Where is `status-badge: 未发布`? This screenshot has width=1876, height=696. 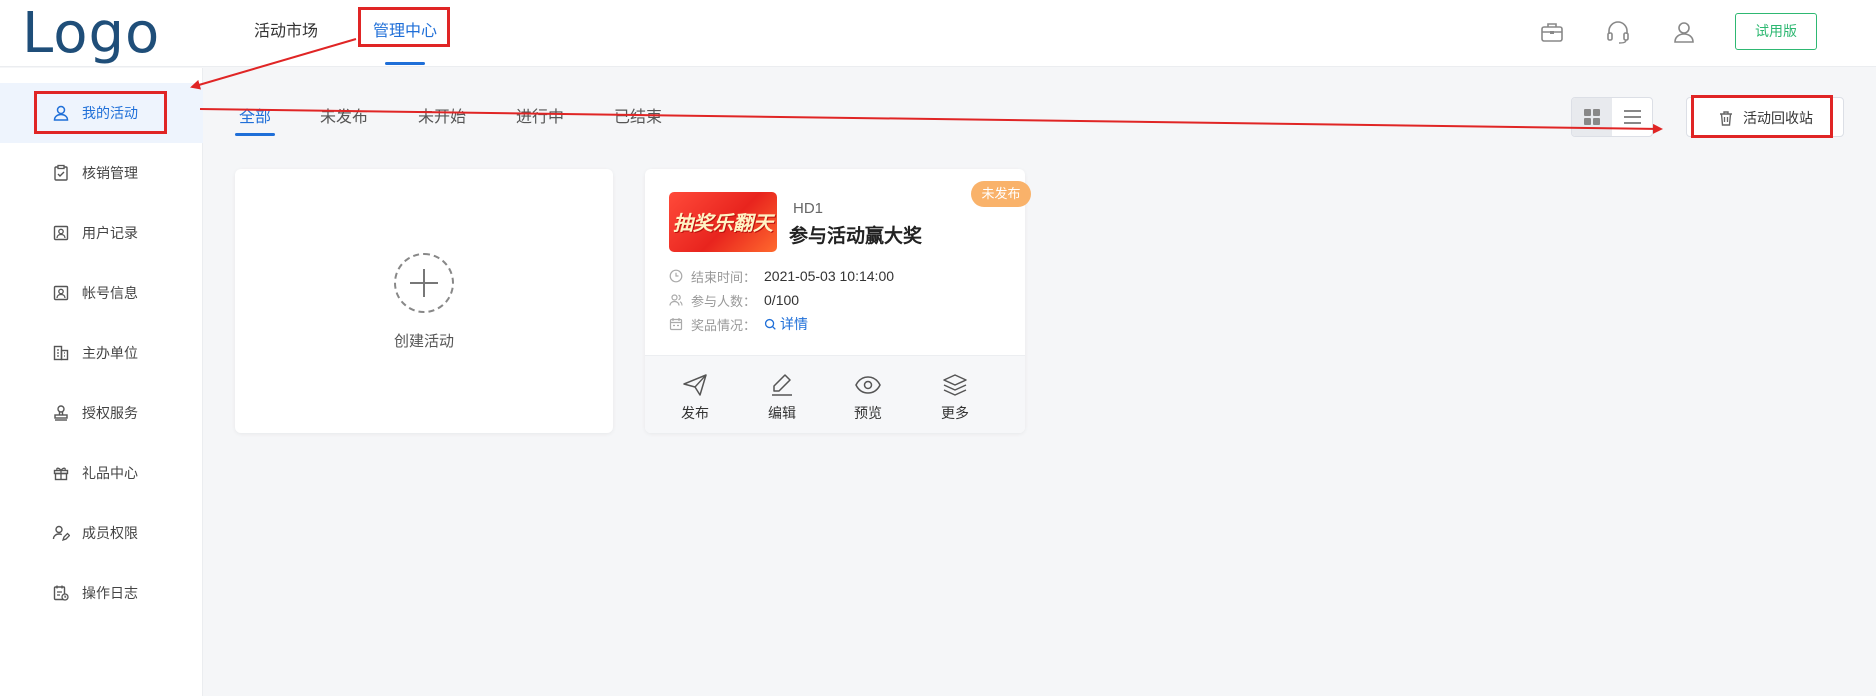
status-badge: 未发布 is located at coordinates (1001, 194).